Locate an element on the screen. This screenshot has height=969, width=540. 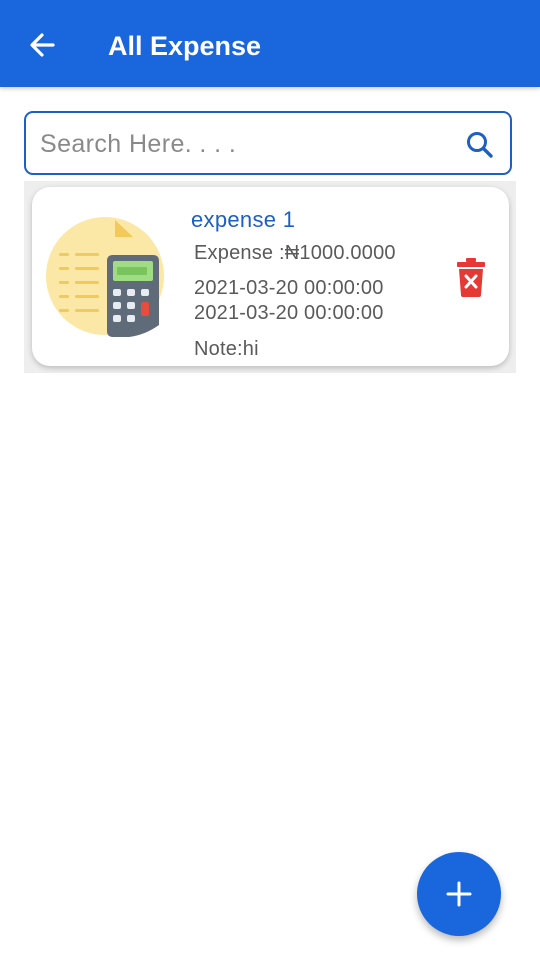
expense-start-date: 2021-03-20 00:00:00 is located at coordinates (289, 288).